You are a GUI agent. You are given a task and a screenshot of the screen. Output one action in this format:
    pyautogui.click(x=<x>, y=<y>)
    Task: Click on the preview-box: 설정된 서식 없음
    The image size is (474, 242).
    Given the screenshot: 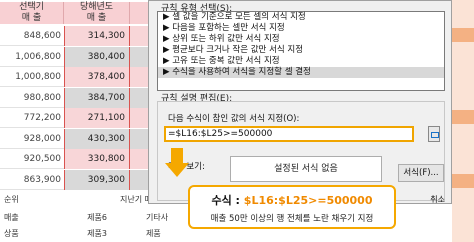 What is the action you would take?
    pyautogui.click(x=306, y=169)
    